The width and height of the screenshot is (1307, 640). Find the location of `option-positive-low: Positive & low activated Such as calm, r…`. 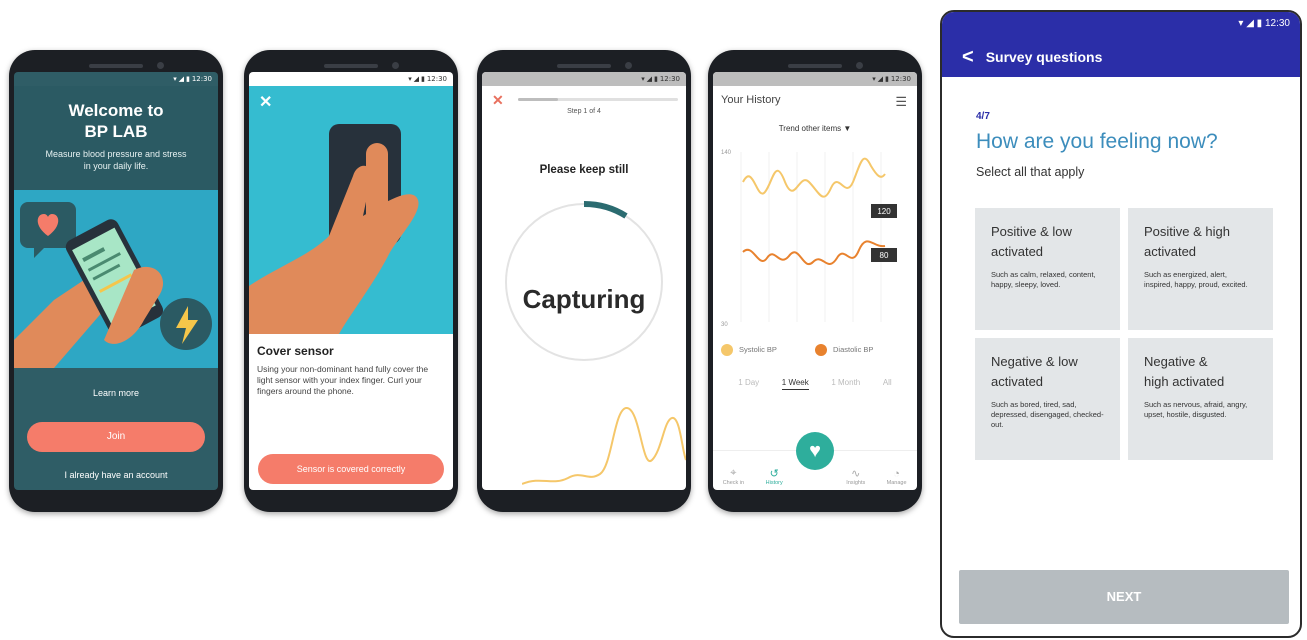

option-positive-low: Positive & low activated Such as calm, r… is located at coordinates (1047, 269).